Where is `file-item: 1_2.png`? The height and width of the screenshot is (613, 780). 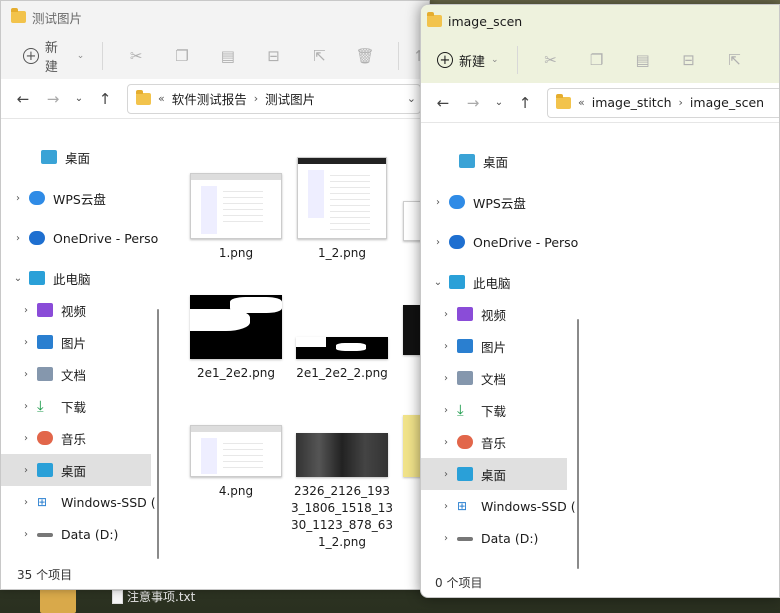 file-item: 1_2.png is located at coordinates (342, 209).